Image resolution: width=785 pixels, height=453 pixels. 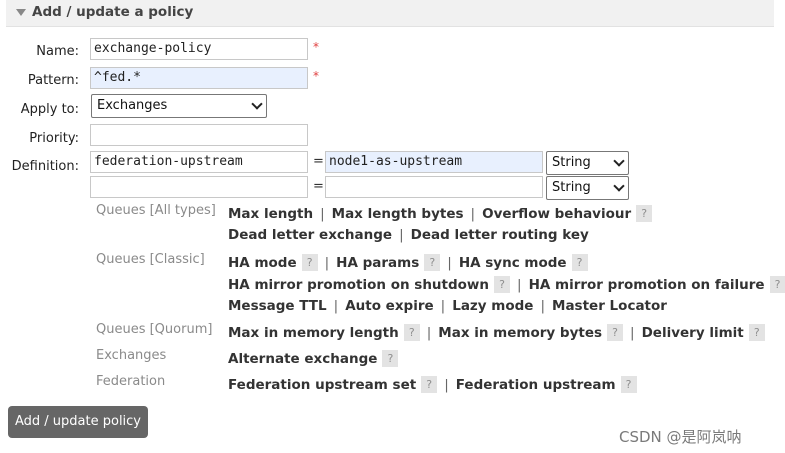 What do you see at coordinates (262, 263) in the screenshot?
I see `key-link-ha-mode: HA mode` at bounding box center [262, 263].